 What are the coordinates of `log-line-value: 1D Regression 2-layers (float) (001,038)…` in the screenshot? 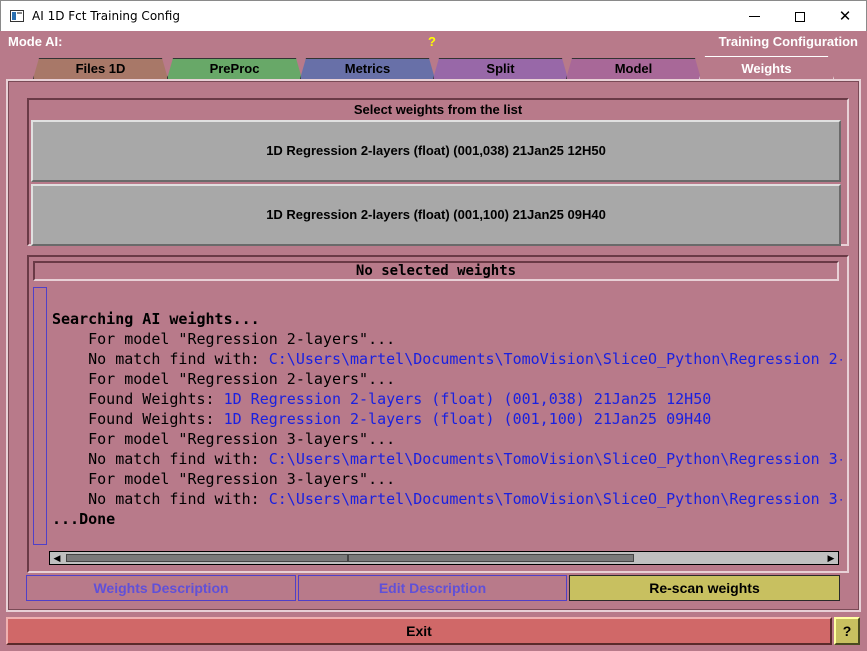 It's located at (467, 399).